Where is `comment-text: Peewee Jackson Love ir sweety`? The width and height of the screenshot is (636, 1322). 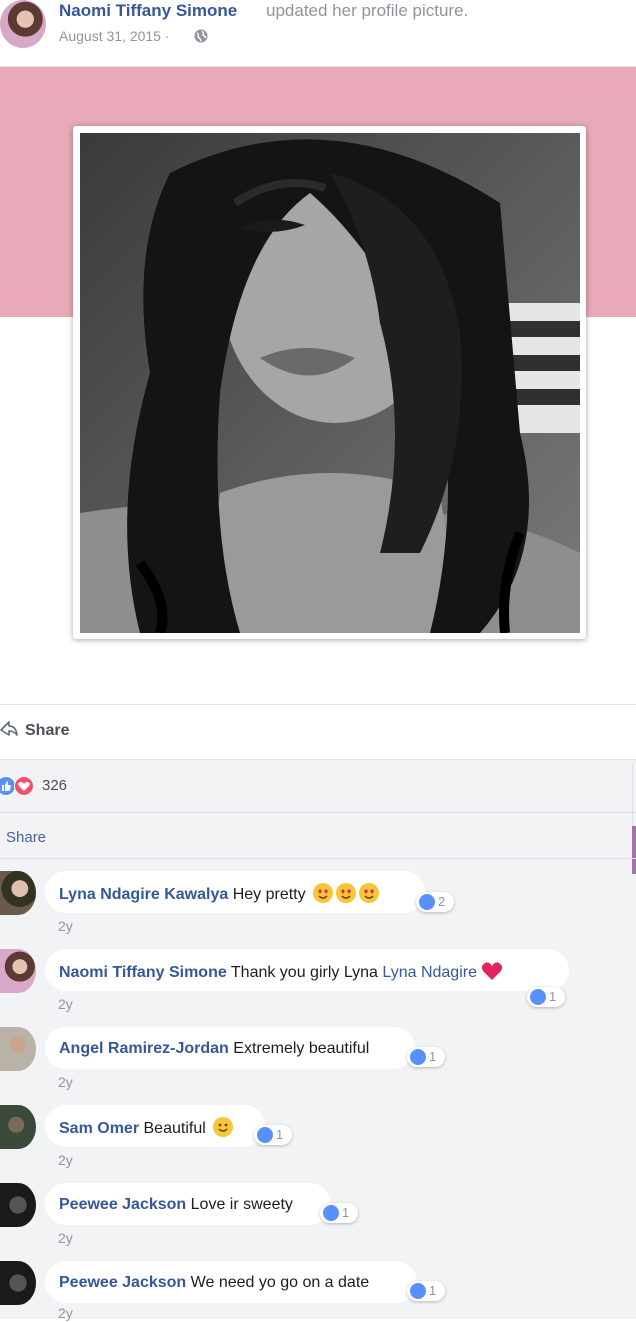
comment-text: Peewee Jackson Love ir sweety is located at coordinates (176, 1205).